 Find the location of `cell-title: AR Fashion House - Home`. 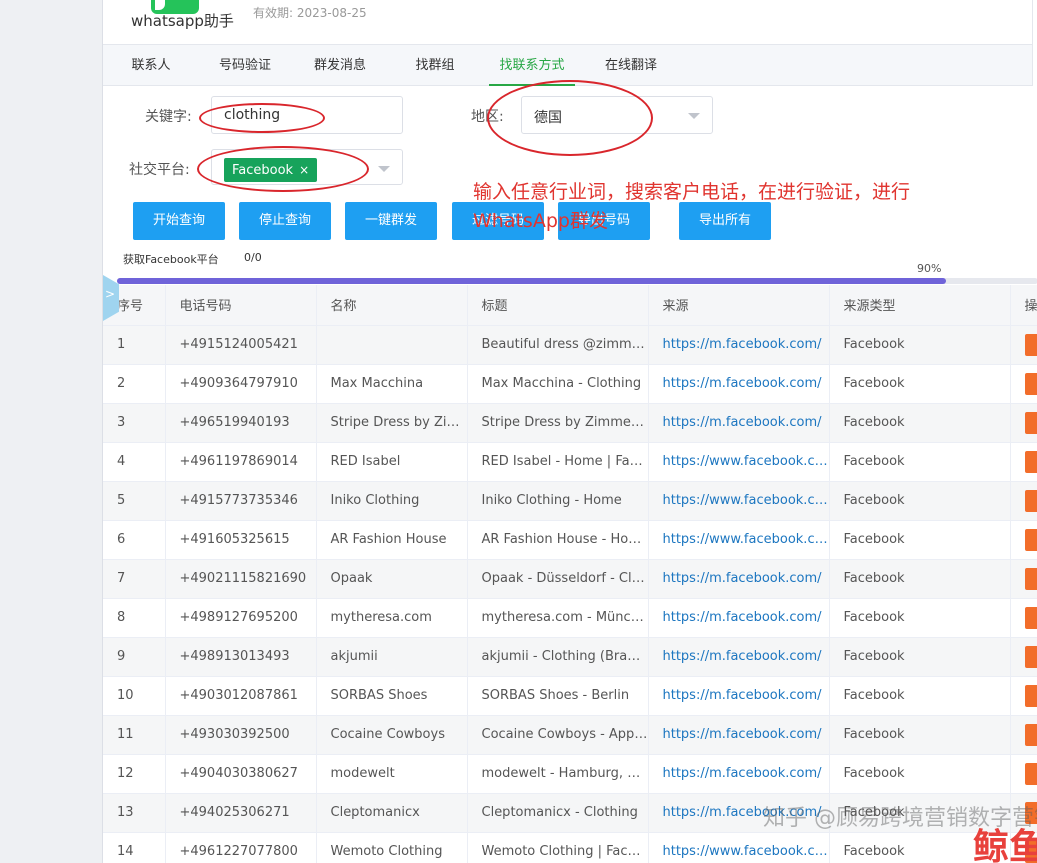

cell-title: AR Fashion House - Home is located at coordinates (558, 540).